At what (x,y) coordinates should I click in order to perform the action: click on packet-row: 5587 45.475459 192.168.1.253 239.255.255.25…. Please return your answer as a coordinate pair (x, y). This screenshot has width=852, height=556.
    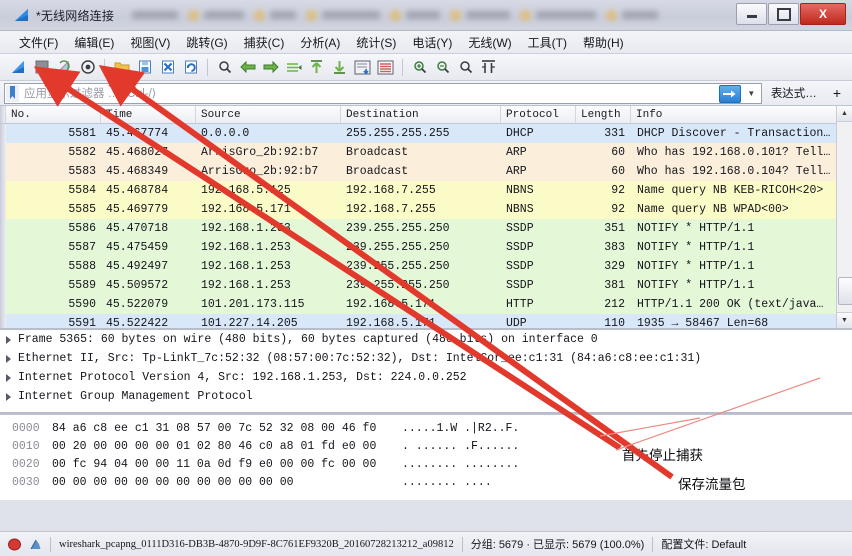
    Looking at the image, I should click on (426, 247).